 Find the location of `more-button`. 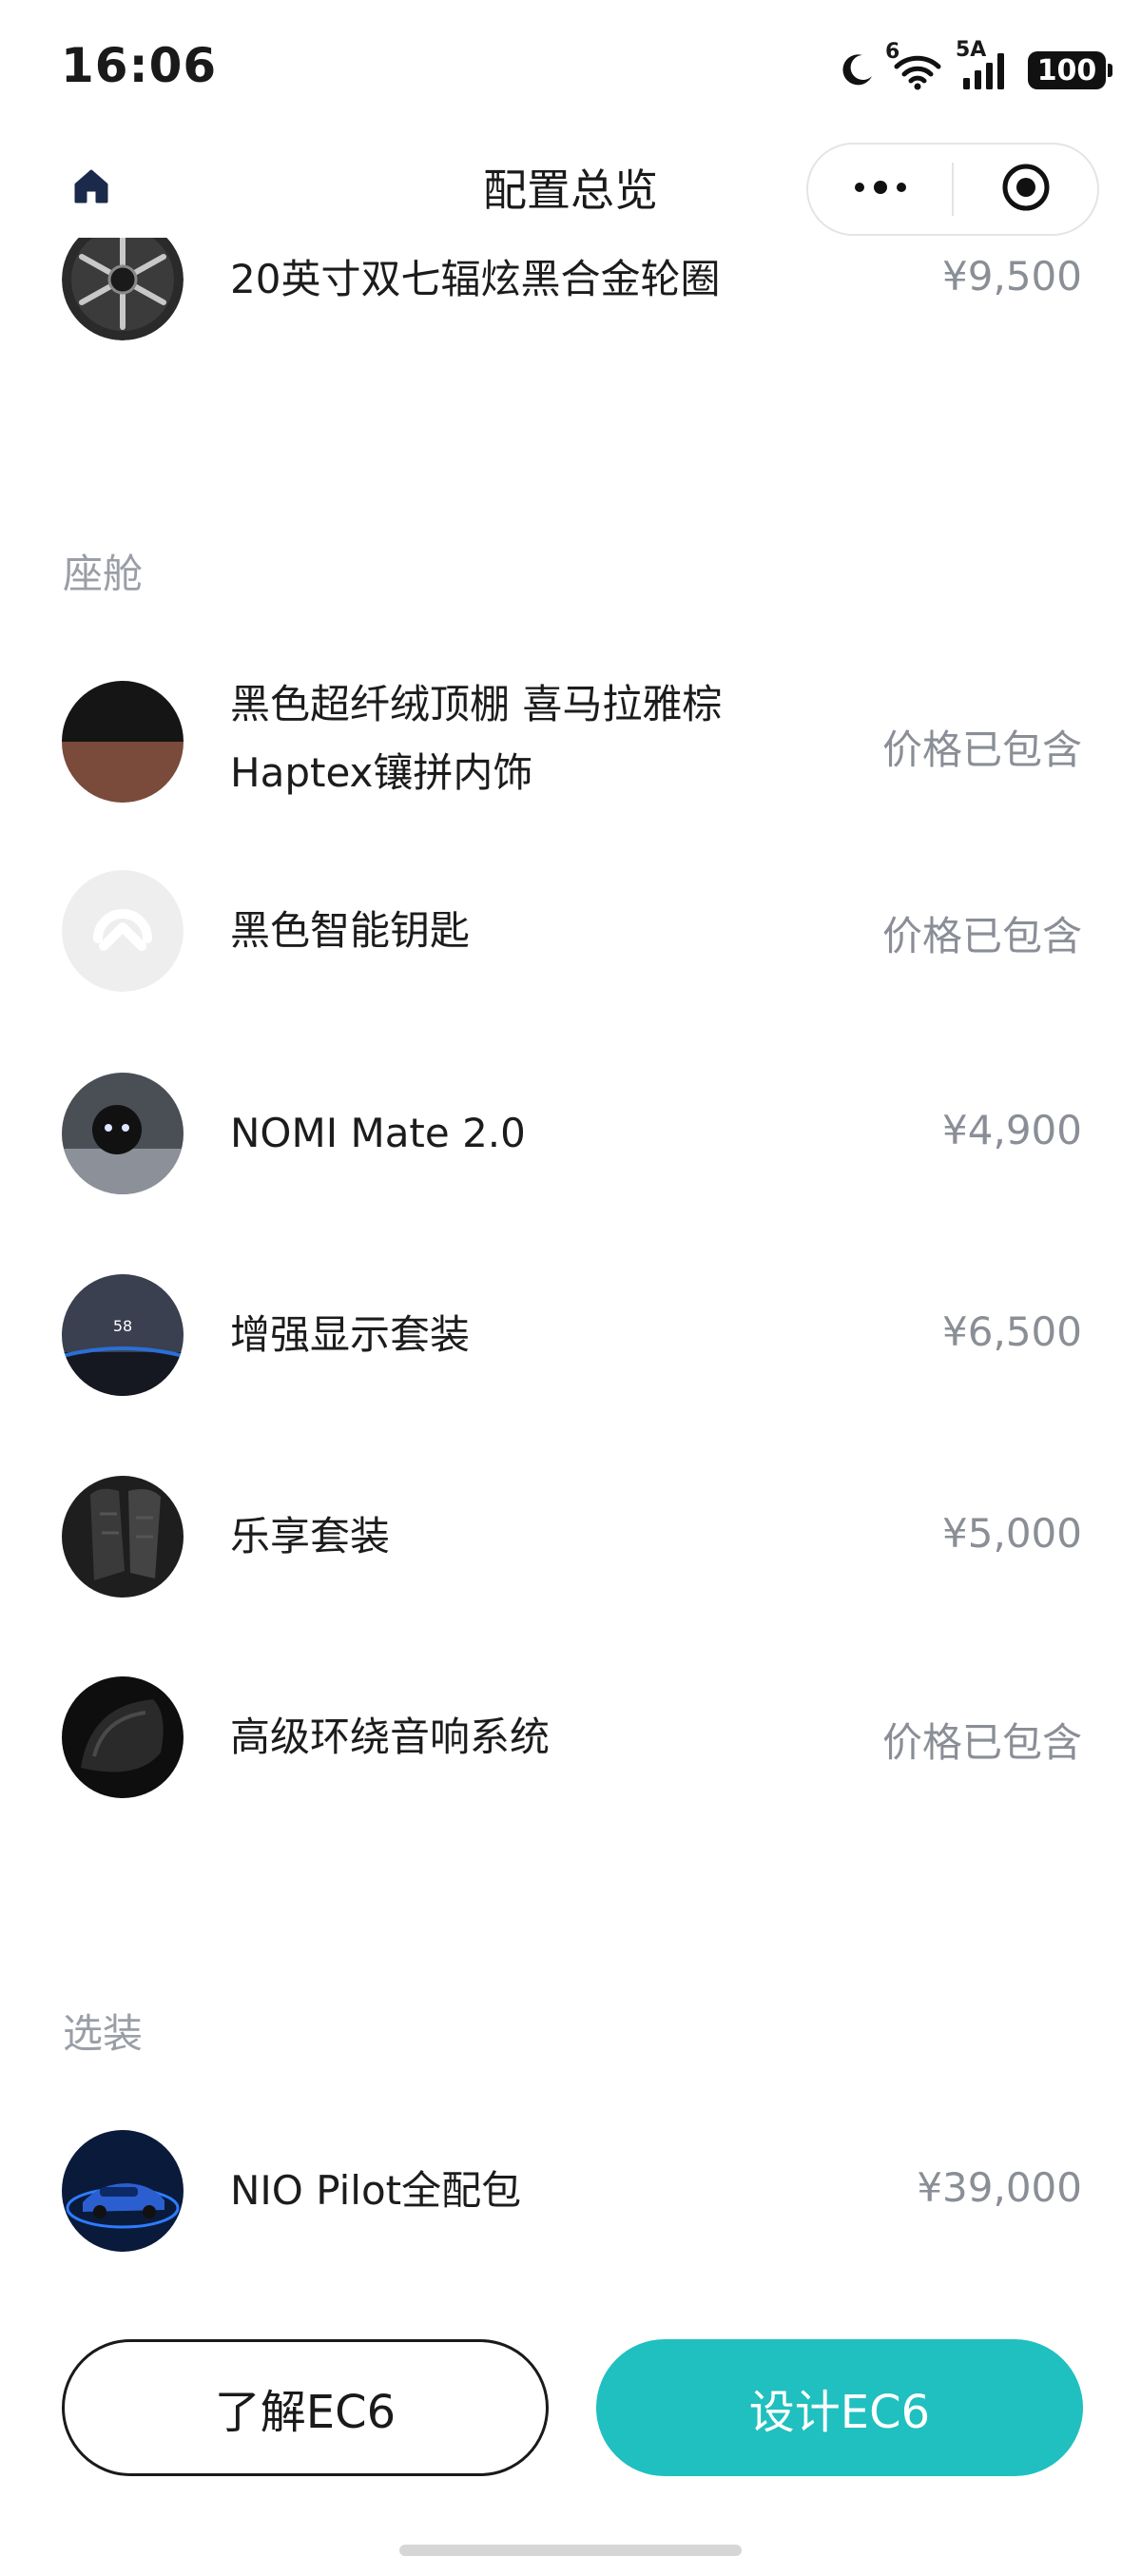

more-button is located at coordinates (880, 189).